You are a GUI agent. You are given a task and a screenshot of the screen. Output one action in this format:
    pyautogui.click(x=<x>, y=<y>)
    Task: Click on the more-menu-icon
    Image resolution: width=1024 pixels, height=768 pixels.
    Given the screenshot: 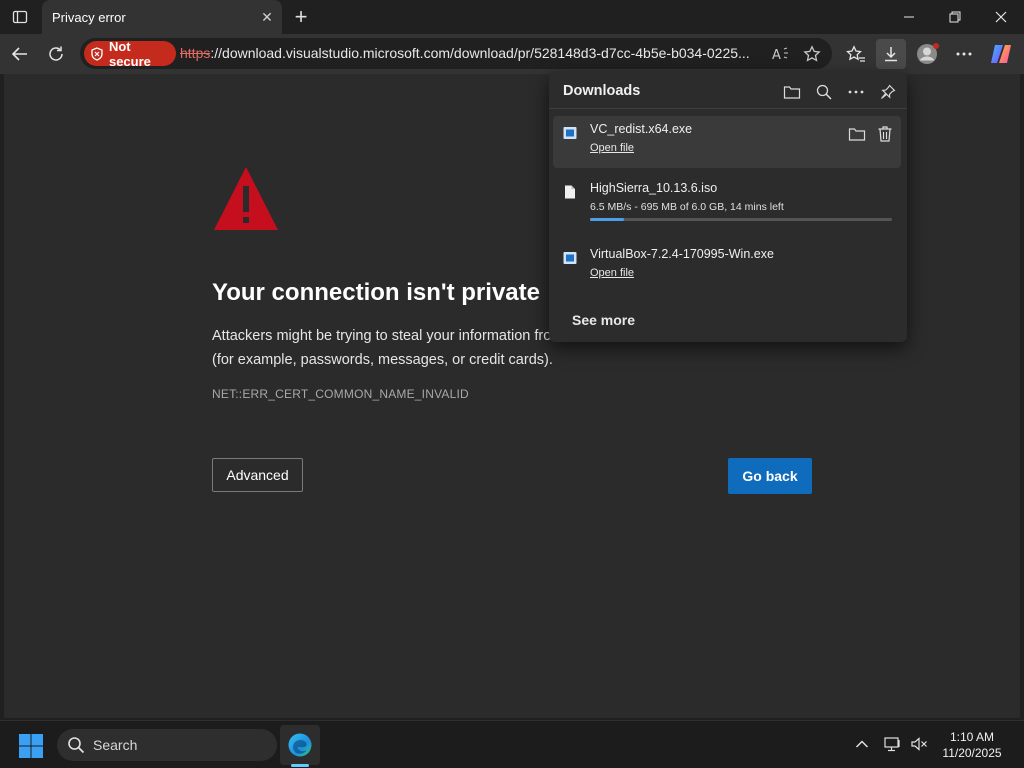 What is the action you would take?
    pyautogui.click(x=964, y=54)
    